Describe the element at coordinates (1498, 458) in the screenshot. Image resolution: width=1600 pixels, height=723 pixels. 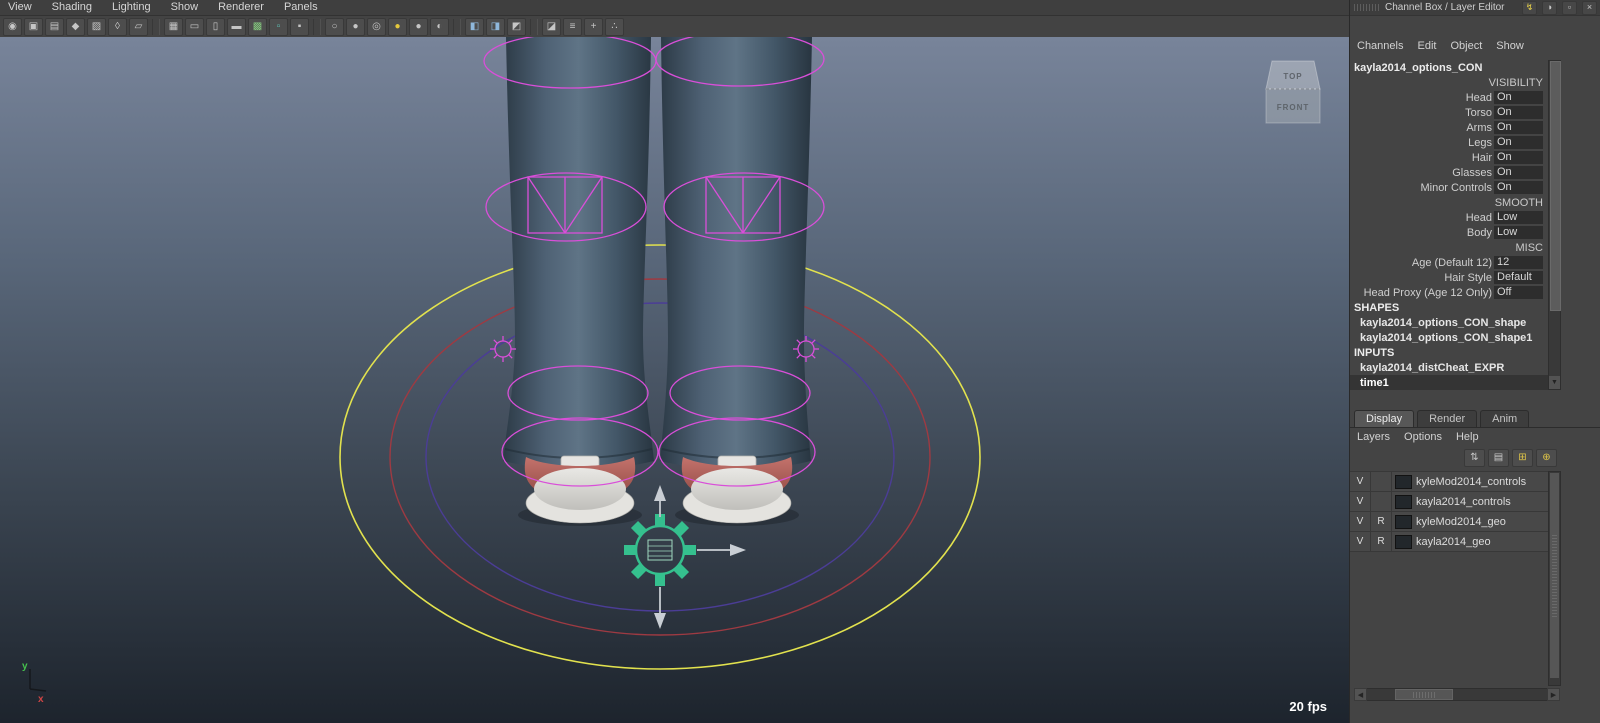
I see `layer-list-icon: ▤` at that location.